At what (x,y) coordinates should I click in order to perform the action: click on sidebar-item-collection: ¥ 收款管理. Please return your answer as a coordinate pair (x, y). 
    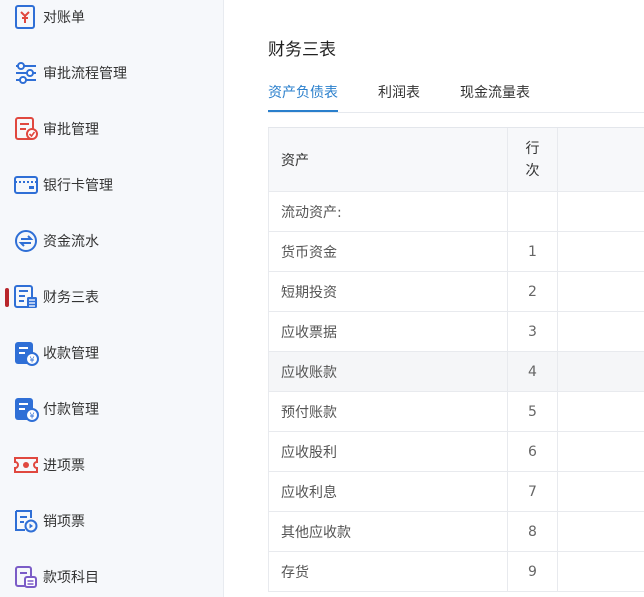
    Looking at the image, I should click on (111, 353).